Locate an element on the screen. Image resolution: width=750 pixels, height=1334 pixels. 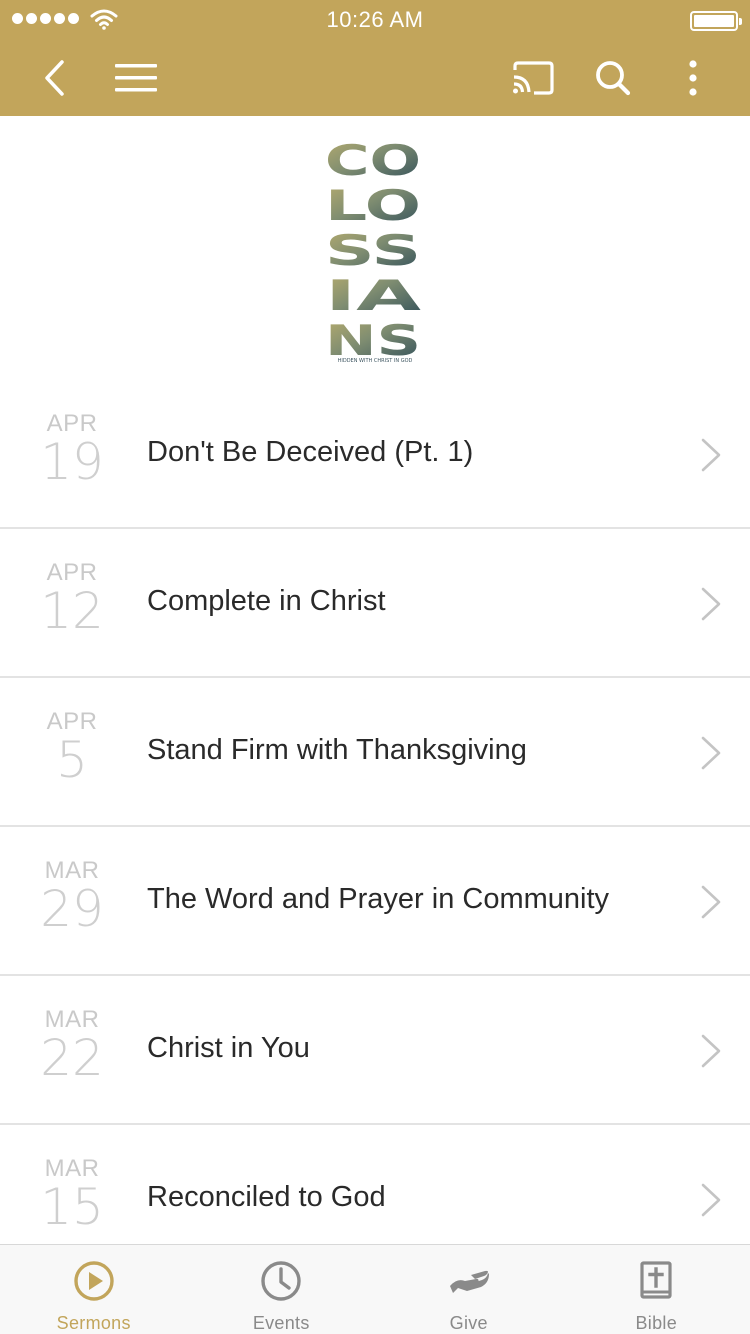
sermon-day: 22 is located at coordinates (72, 1058).